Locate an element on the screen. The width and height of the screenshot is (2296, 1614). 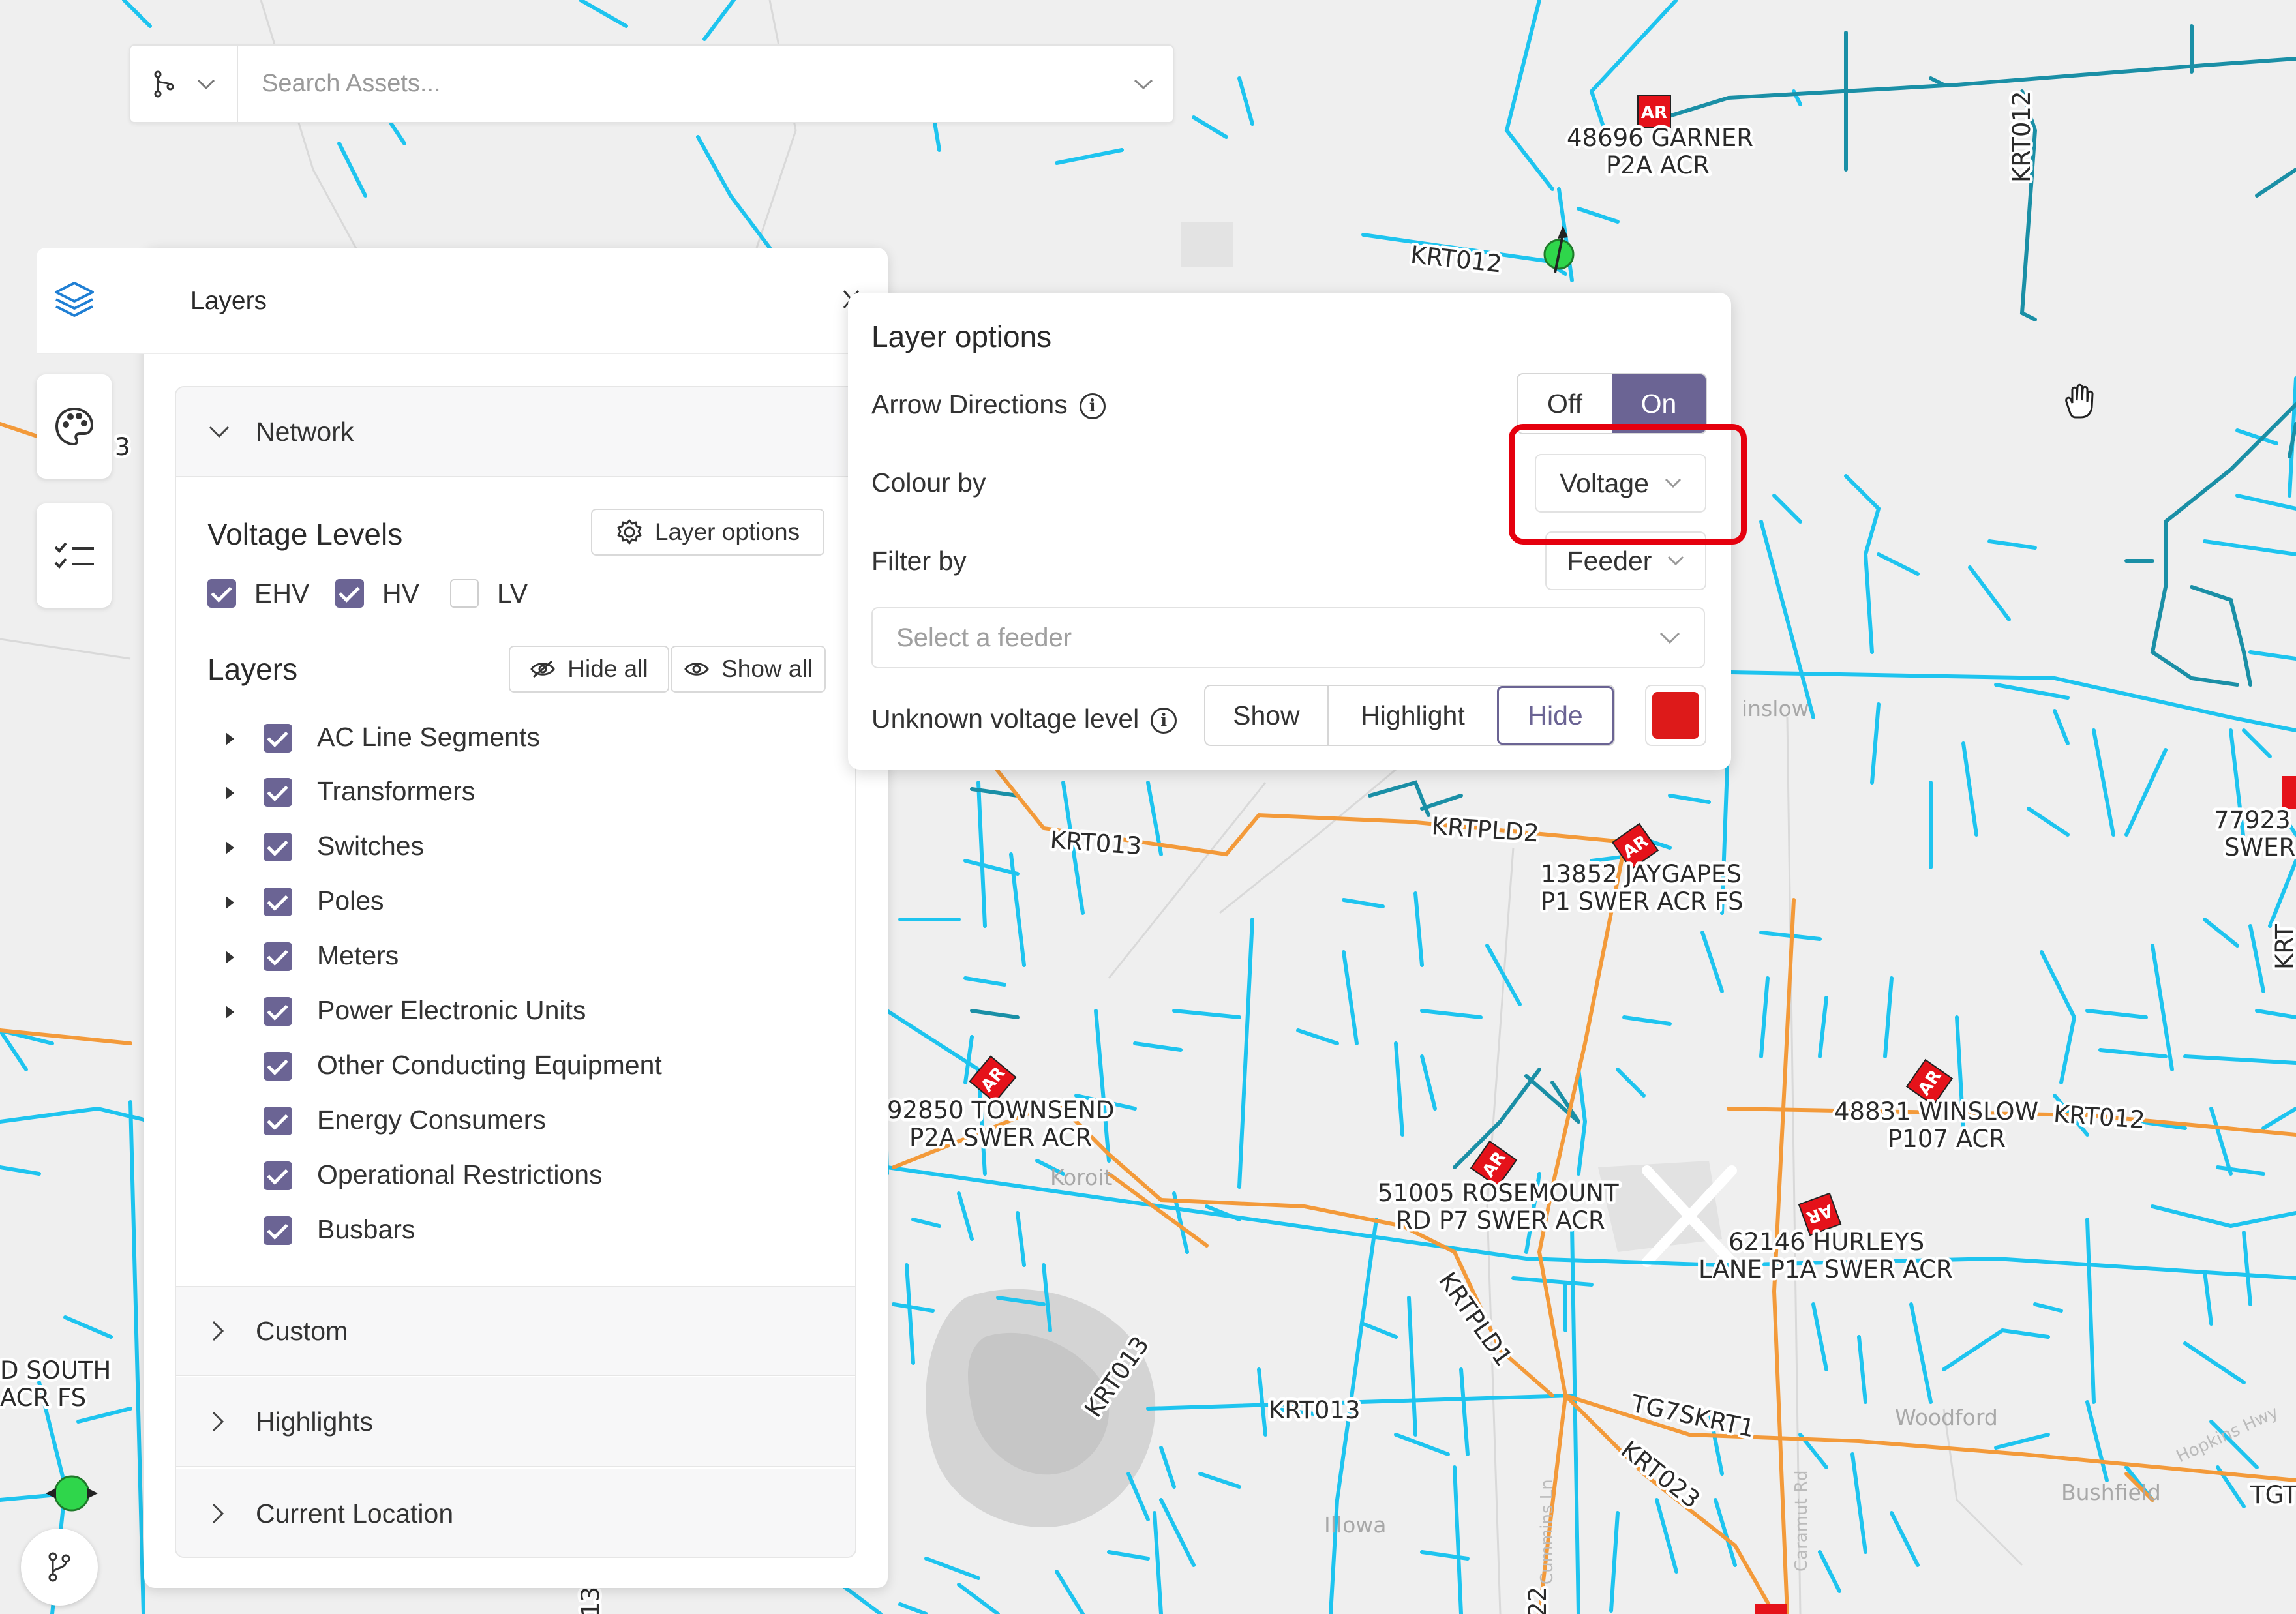
hide-all-label: Hide all is located at coordinates (607, 668).